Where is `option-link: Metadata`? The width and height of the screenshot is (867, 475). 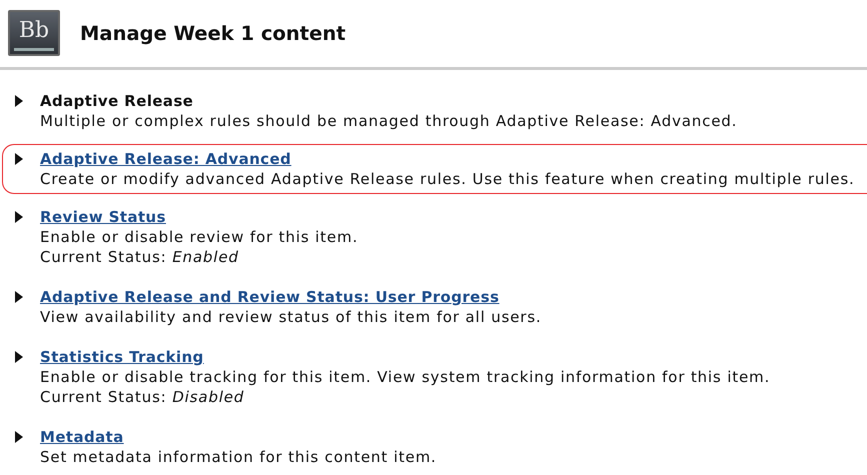 option-link: Metadata is located at coordinates (238, 437).